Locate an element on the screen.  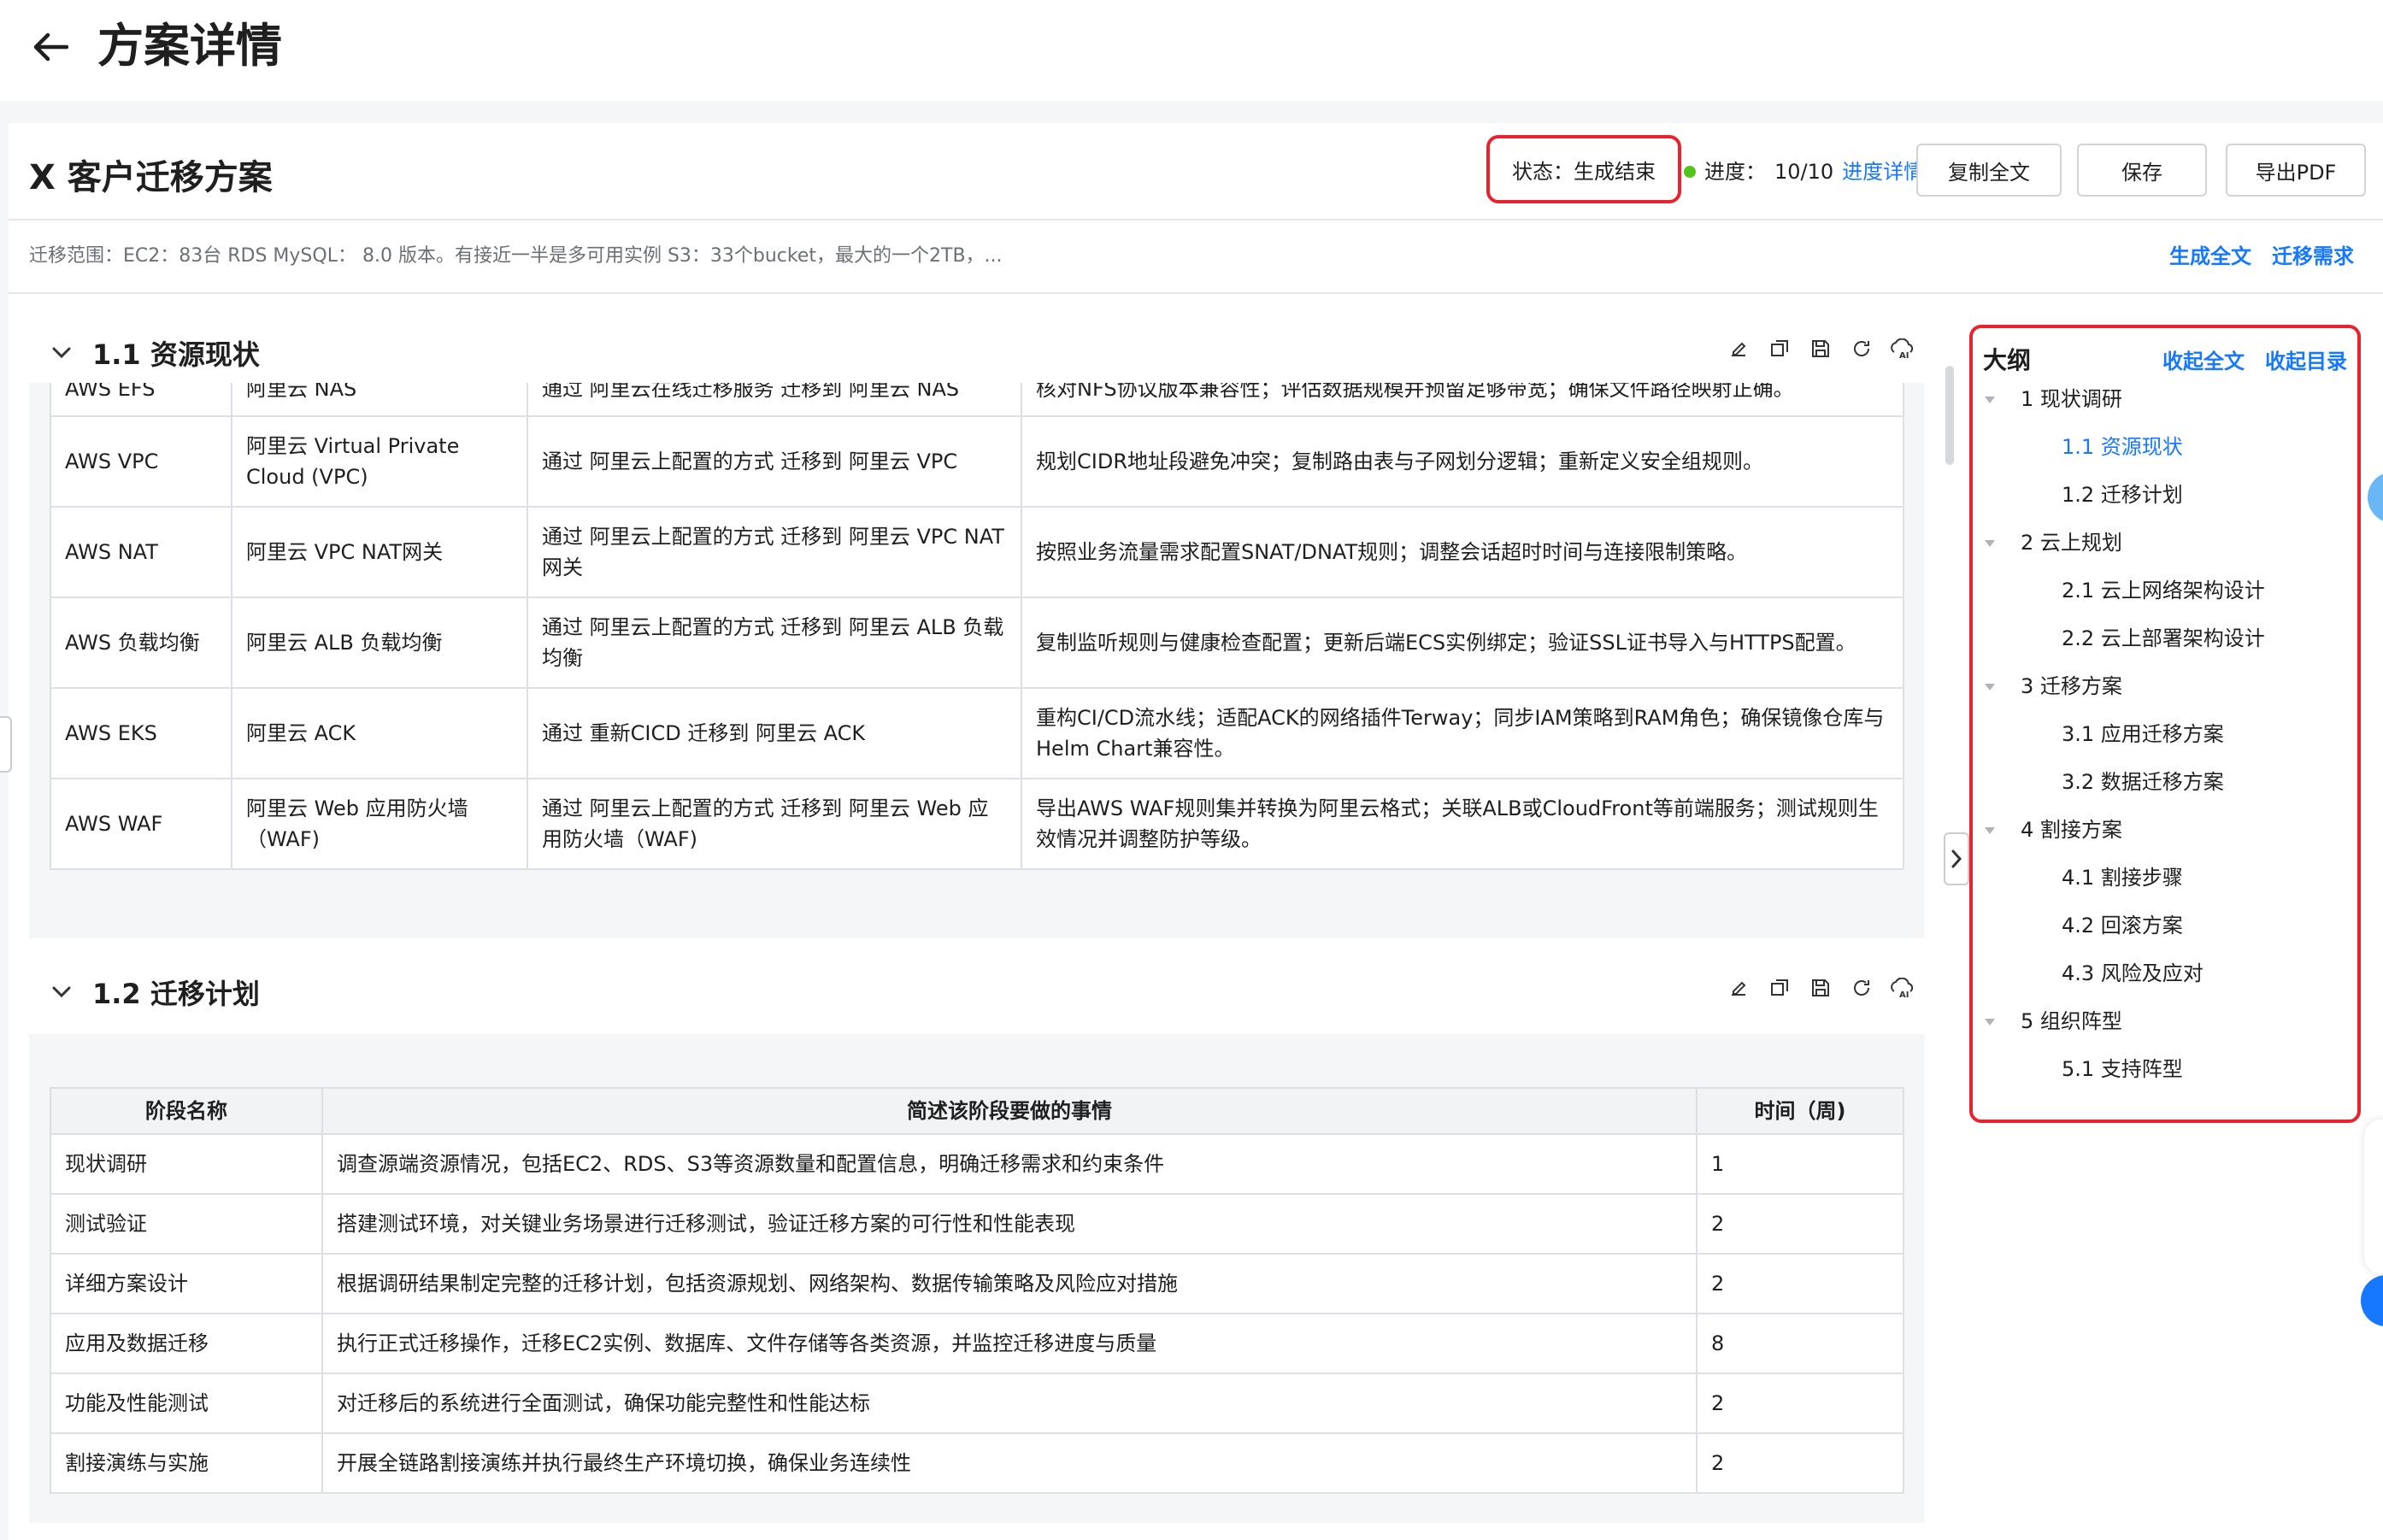
status-label: 状态： is located at coordinates (1543, 171).